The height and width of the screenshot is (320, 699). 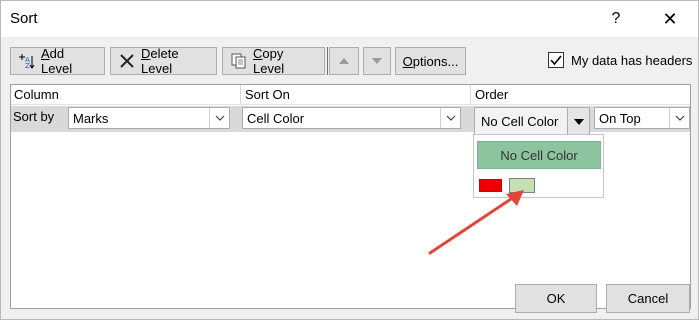 What do you see at coordinates (539, 155) in the screenshot?
I see `no-cell-color-option: No Cell Color` at bounding box center [539, 155].